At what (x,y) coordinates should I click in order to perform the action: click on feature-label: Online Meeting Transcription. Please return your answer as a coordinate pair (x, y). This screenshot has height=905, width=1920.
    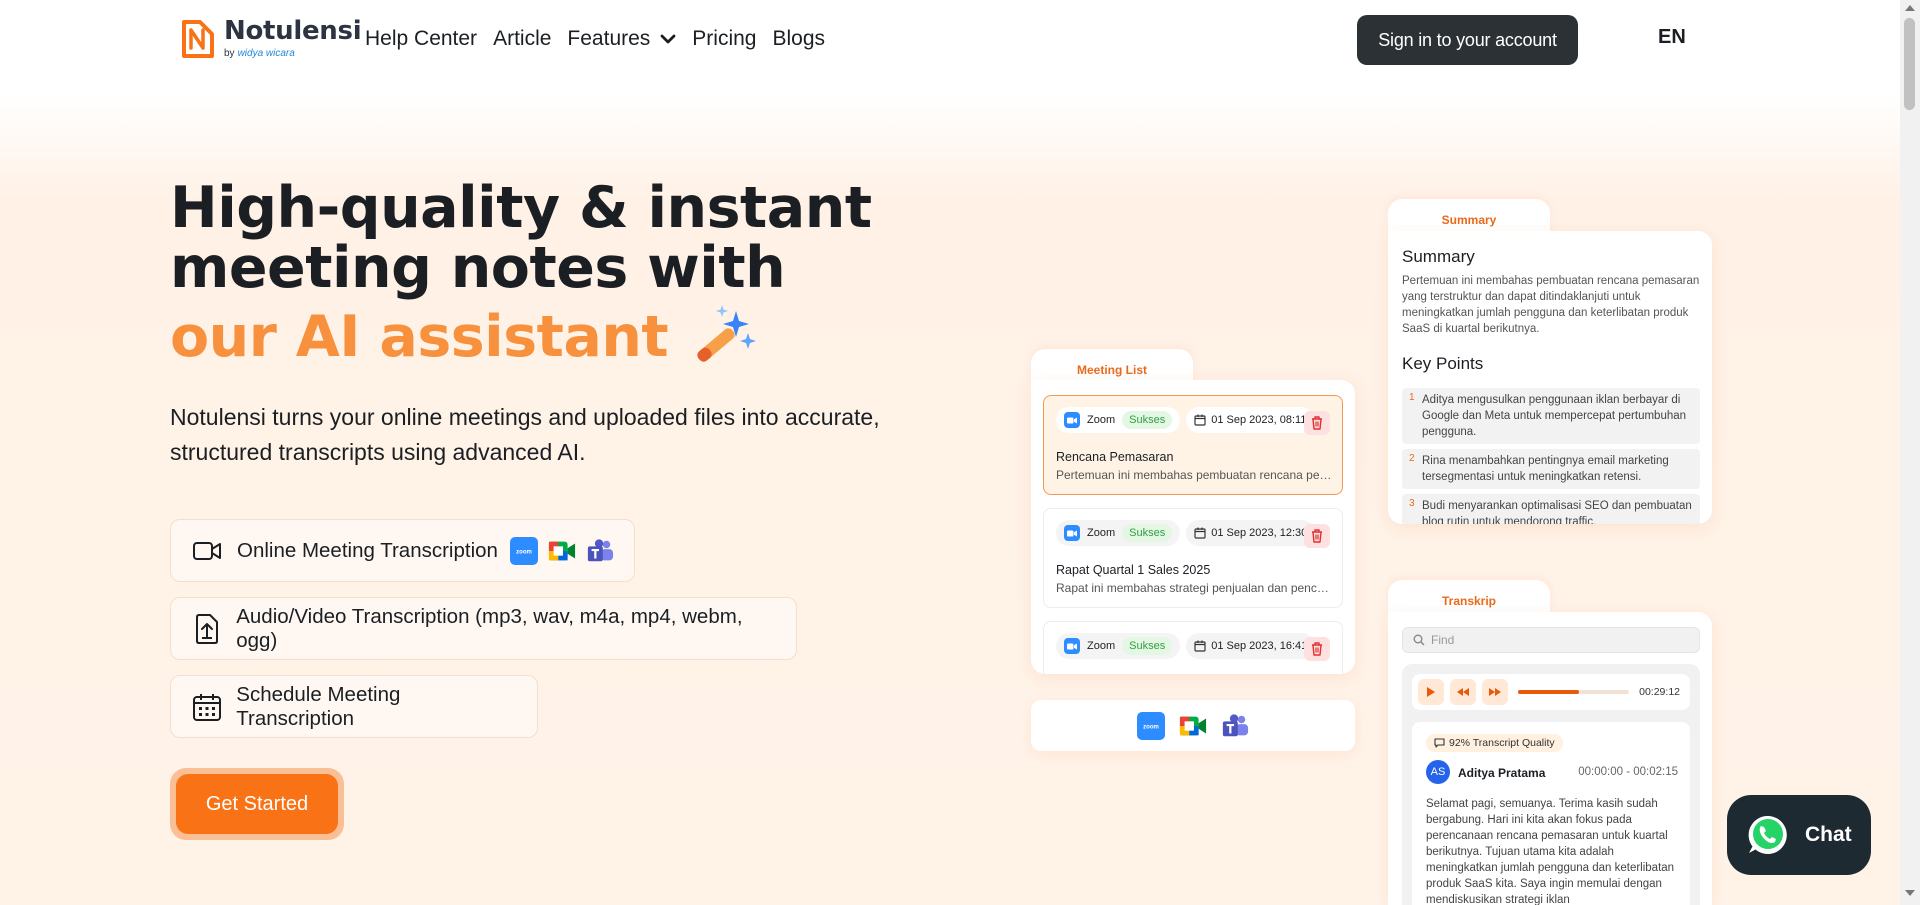
    Looking at the image, I should click on (367, 550).